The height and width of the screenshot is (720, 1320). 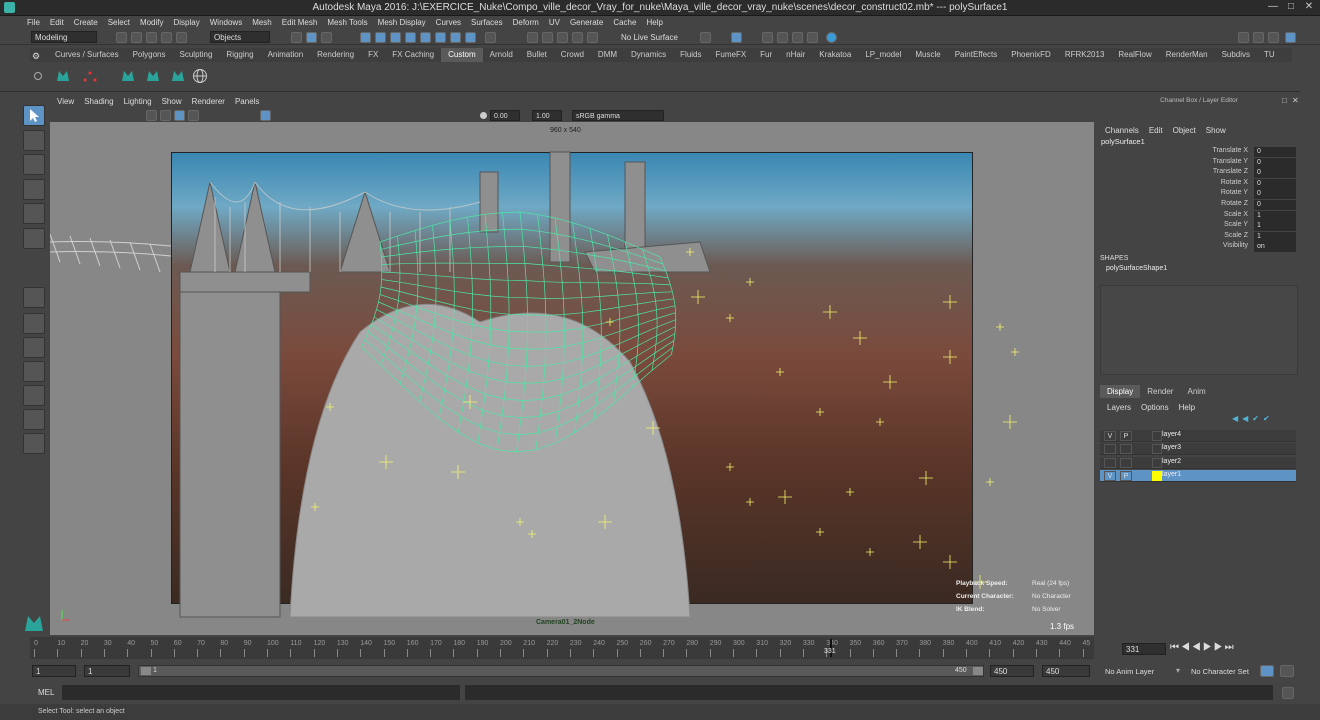 I want to click on channel-menu-show: Show, so click(x=1216, y=131).